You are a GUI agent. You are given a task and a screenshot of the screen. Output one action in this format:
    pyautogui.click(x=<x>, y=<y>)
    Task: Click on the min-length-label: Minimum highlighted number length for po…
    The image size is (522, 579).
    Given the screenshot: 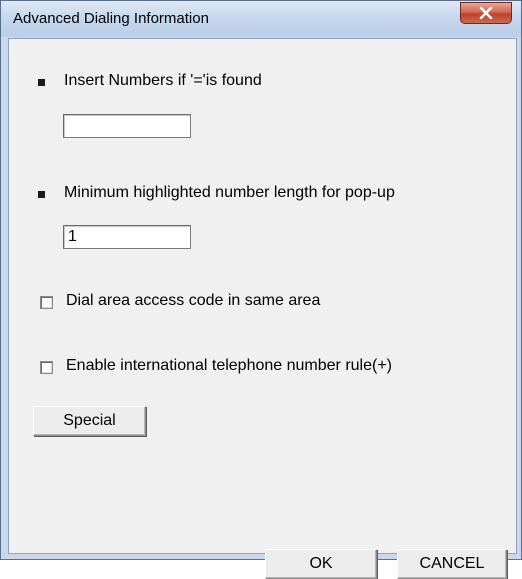 What is the action you would take?
    pyautogui.click(x=229, y=192)
    